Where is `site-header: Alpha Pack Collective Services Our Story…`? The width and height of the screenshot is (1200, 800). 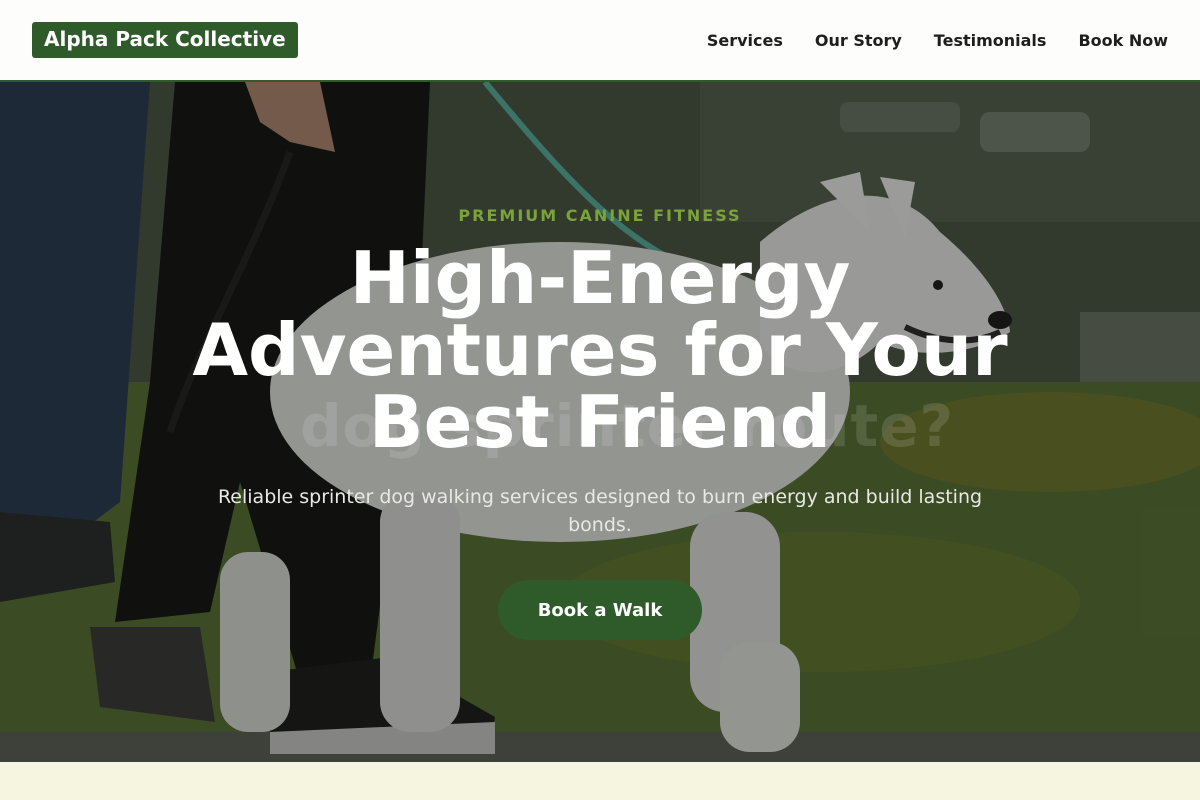 site-header: Alpha Pack Collective Services Our Story… is located at coordinates (600, 41).